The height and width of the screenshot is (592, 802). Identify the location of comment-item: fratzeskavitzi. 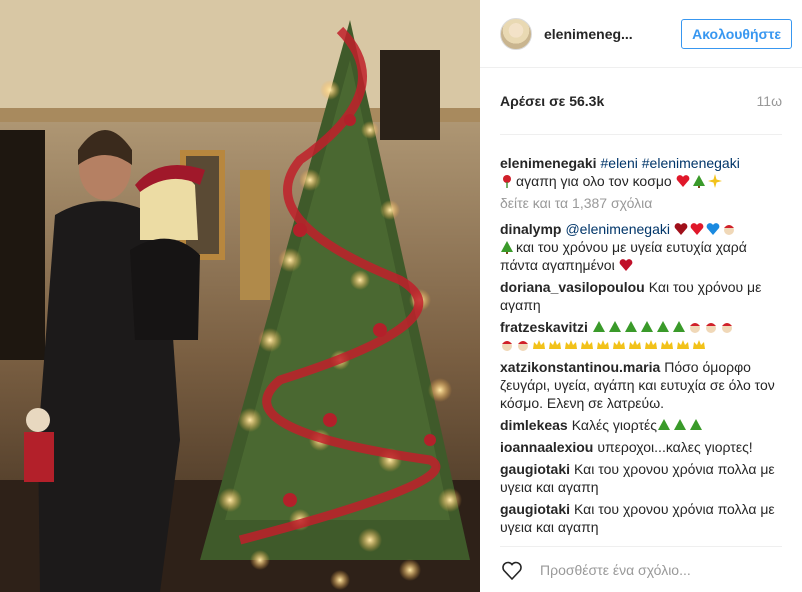
(641, 336).